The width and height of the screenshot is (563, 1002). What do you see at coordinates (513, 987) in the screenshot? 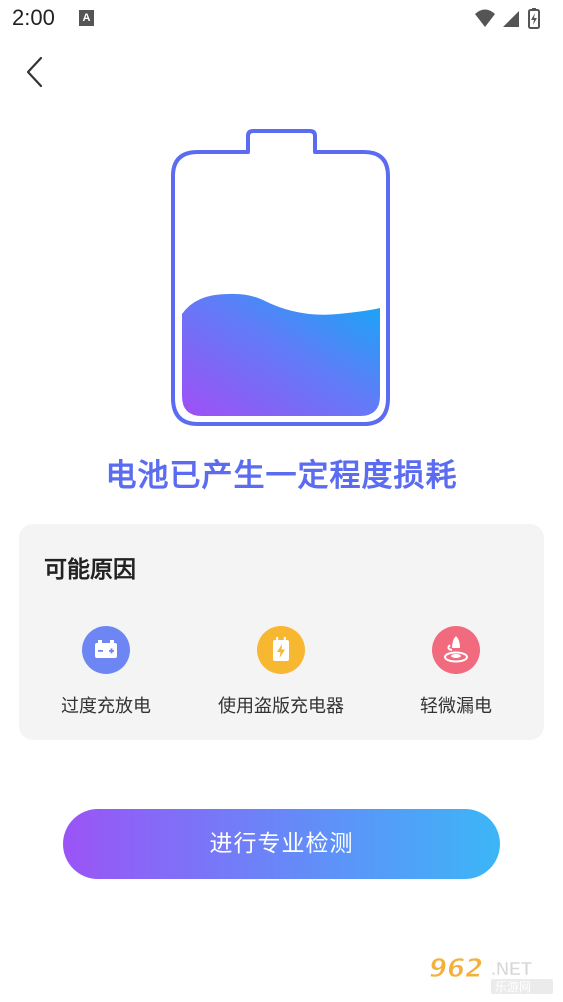
I see `svg-text: 乐游网` at bounding box center [513, 987].